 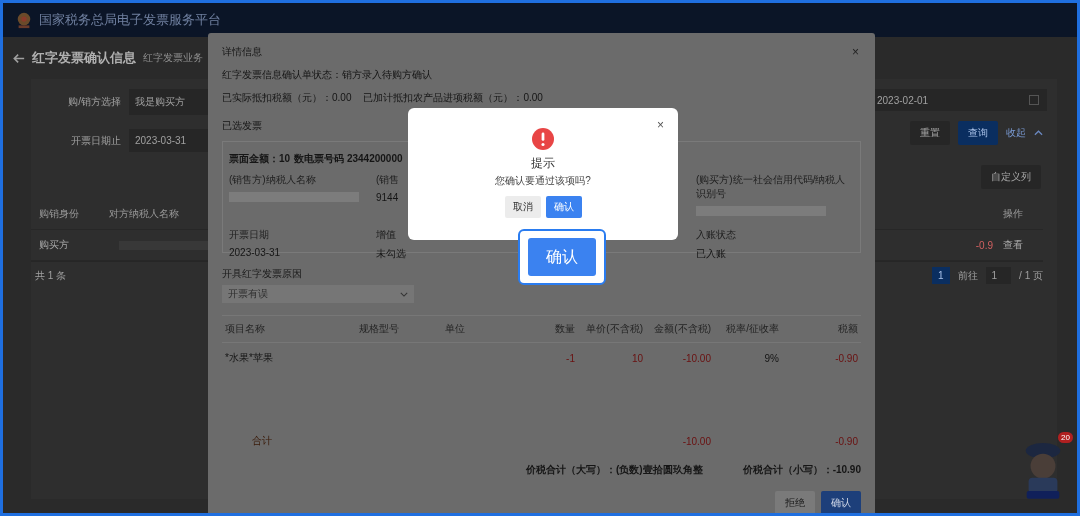 What do you see at coordinates (565, 329) in the screenshot?
I see `column-header: 数量` at bounding box center [565, 329].